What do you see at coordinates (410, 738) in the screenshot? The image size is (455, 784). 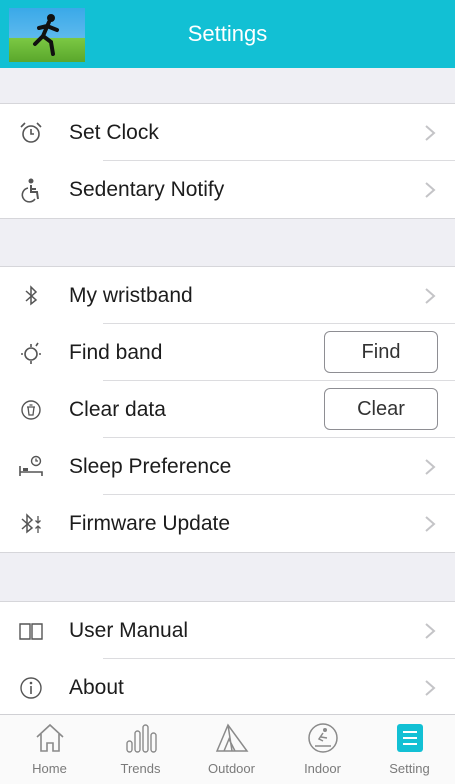 I see `settings-list-icon` at bounding box center [410, 738].